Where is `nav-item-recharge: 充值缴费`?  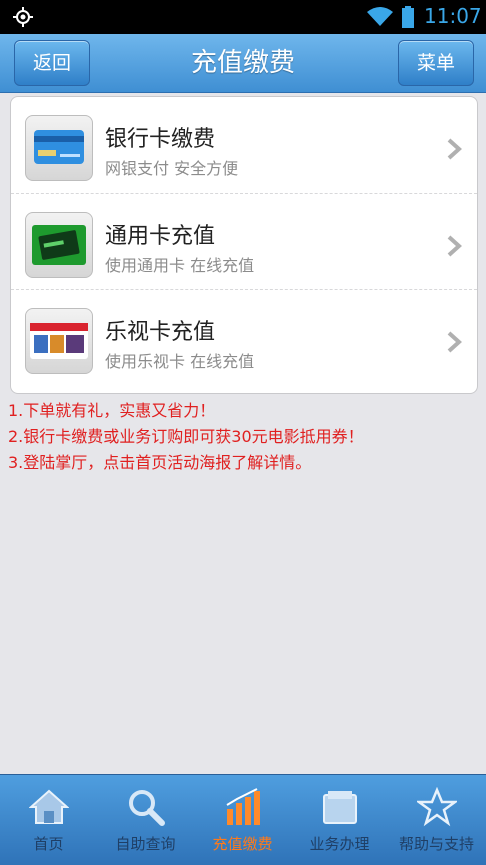 nav-item-recharge: 充值缴费 is located at coordinates (242, 820).